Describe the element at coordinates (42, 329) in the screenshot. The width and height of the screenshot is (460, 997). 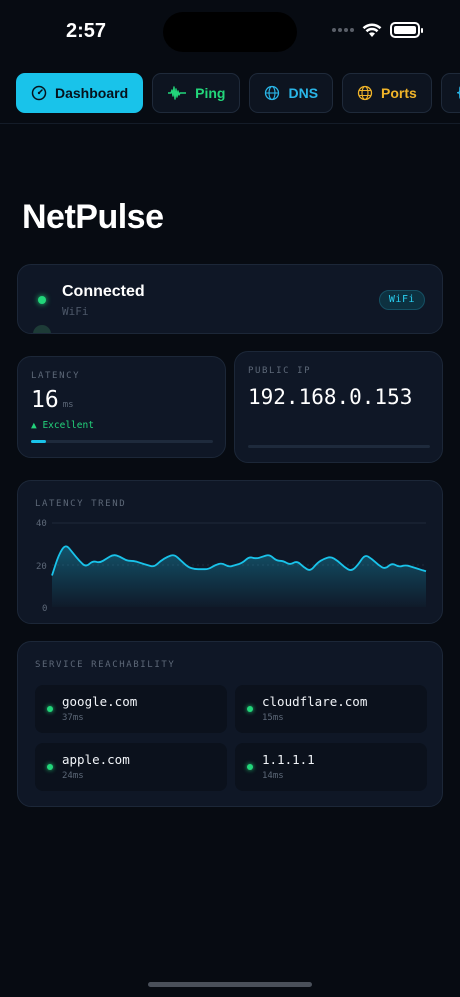
I see `connection-glow` at that location.